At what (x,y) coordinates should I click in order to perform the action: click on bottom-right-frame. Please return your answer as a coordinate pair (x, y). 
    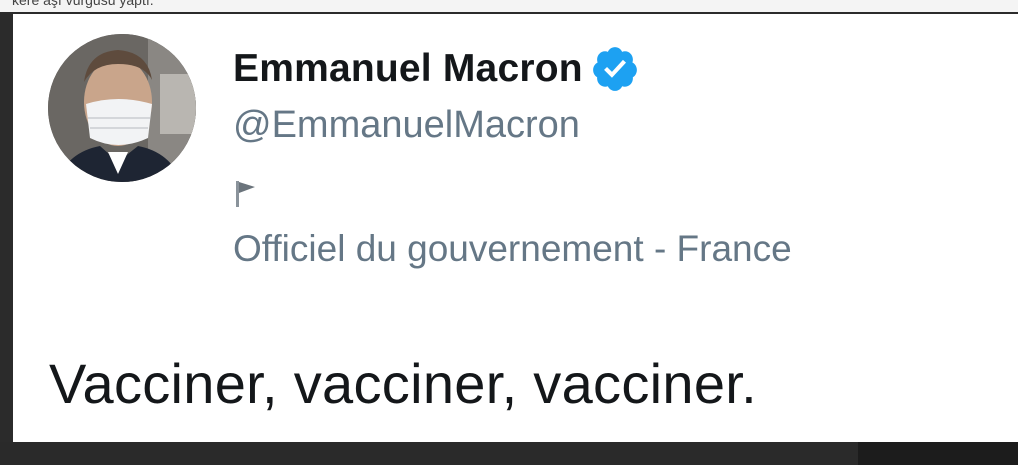
    Looking at the image, I should click on (938, 453).